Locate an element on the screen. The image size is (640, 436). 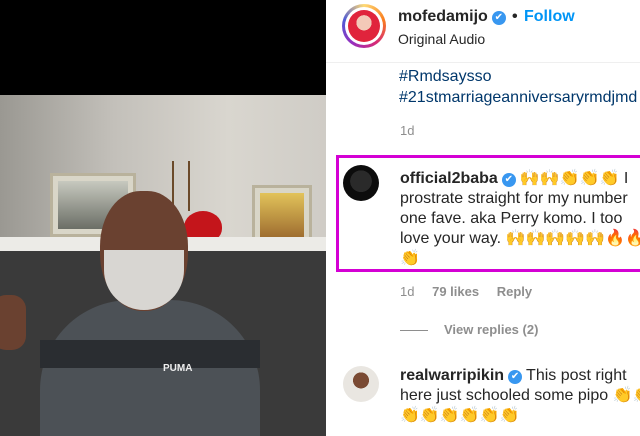
person-shirt is located at coordinates (150, 368).